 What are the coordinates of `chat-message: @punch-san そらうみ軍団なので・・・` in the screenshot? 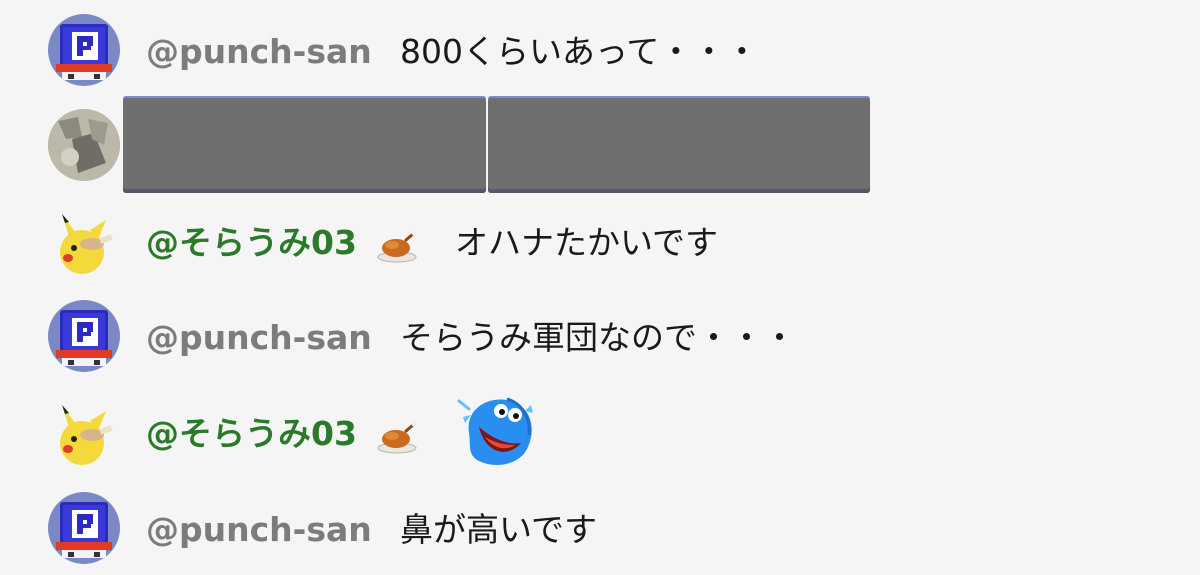 It's located at (600, 336).